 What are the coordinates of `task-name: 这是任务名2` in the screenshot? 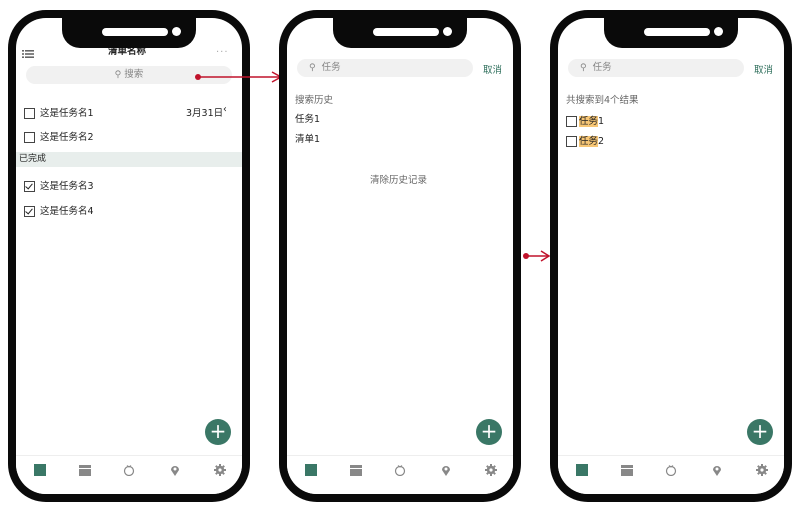 It's located at (67, 137).